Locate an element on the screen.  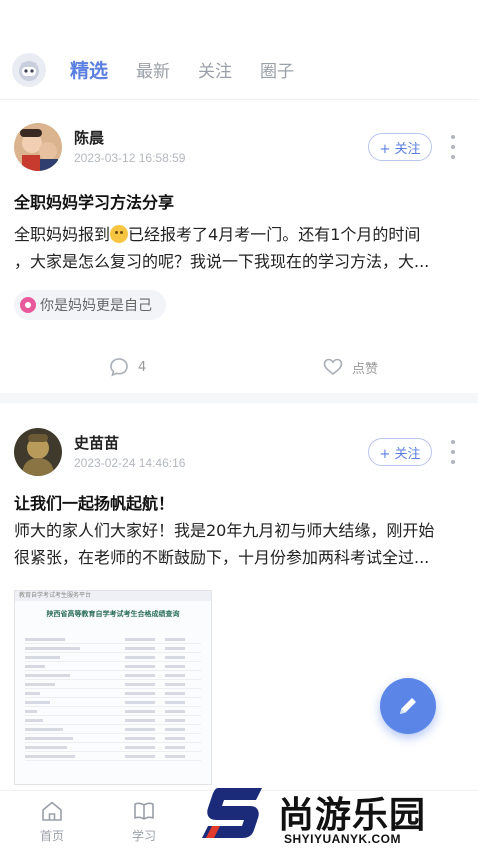
thumb-header: 教育自学考试考生服务平台 is located at coordinates (113, 596).